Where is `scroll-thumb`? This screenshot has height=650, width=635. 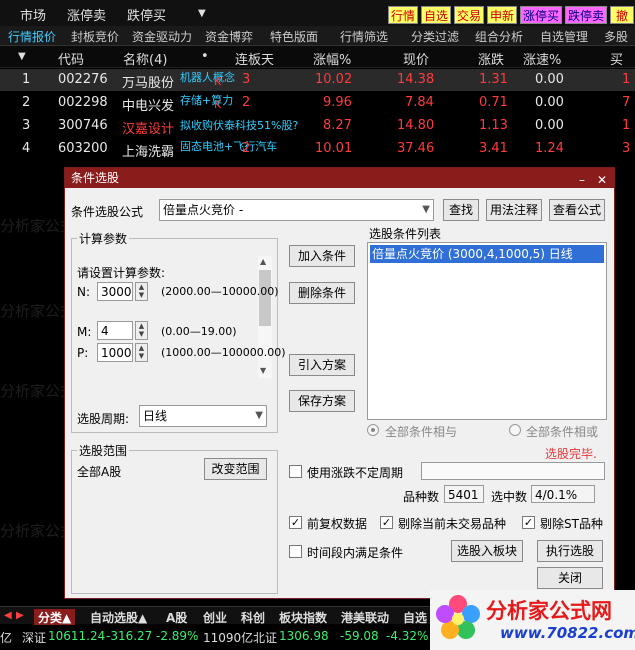
scroll-thumb is located at coordinates (265, 298).